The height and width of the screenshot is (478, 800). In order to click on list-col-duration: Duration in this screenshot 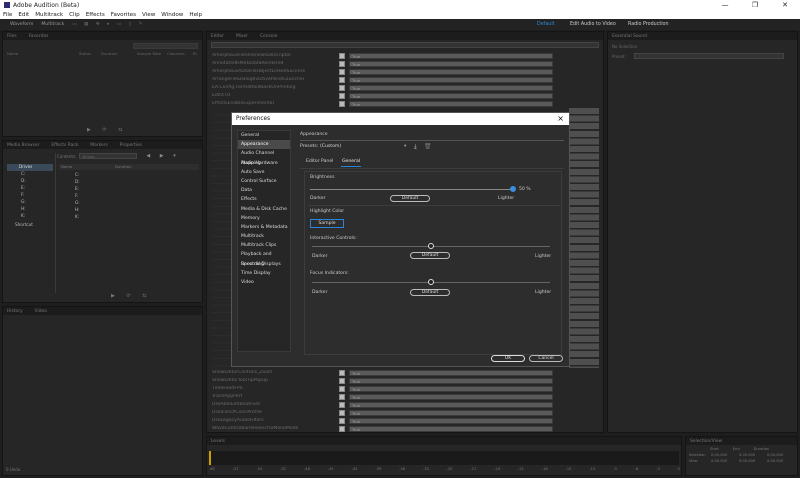, I will do `click(123, 167)`.